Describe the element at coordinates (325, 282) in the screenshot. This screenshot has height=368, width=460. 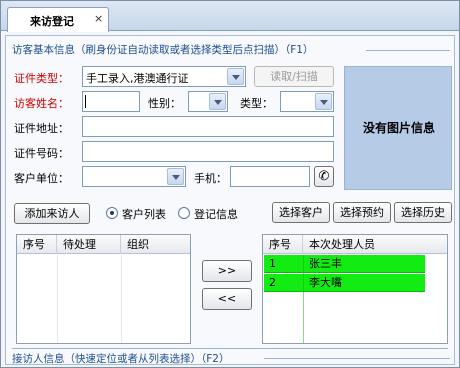
I see `row-staff-name: 李大嘴` at that location.